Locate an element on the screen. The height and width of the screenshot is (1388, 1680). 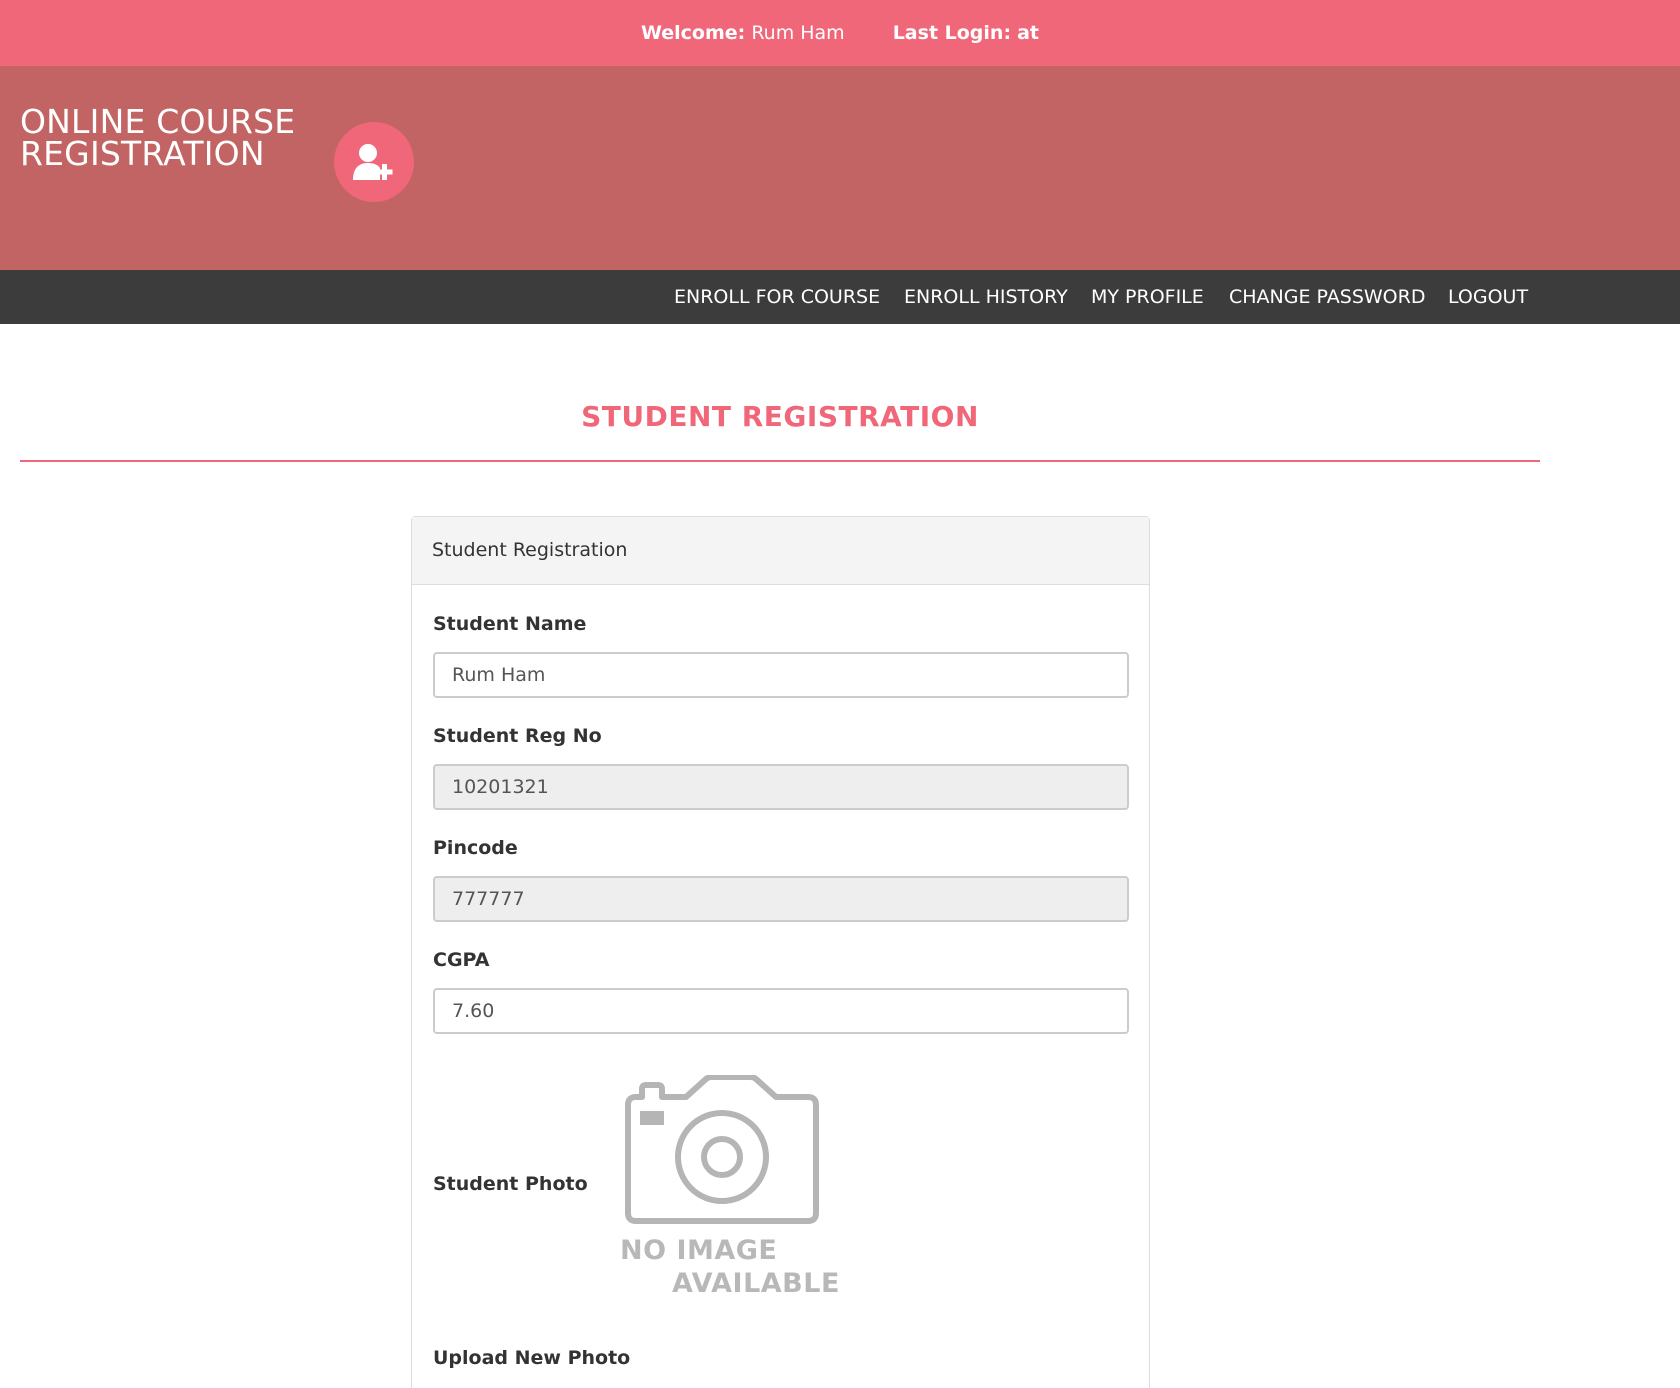
nav-change-password: CHANGE PASSWORD is located at coordinates (1327, 297).